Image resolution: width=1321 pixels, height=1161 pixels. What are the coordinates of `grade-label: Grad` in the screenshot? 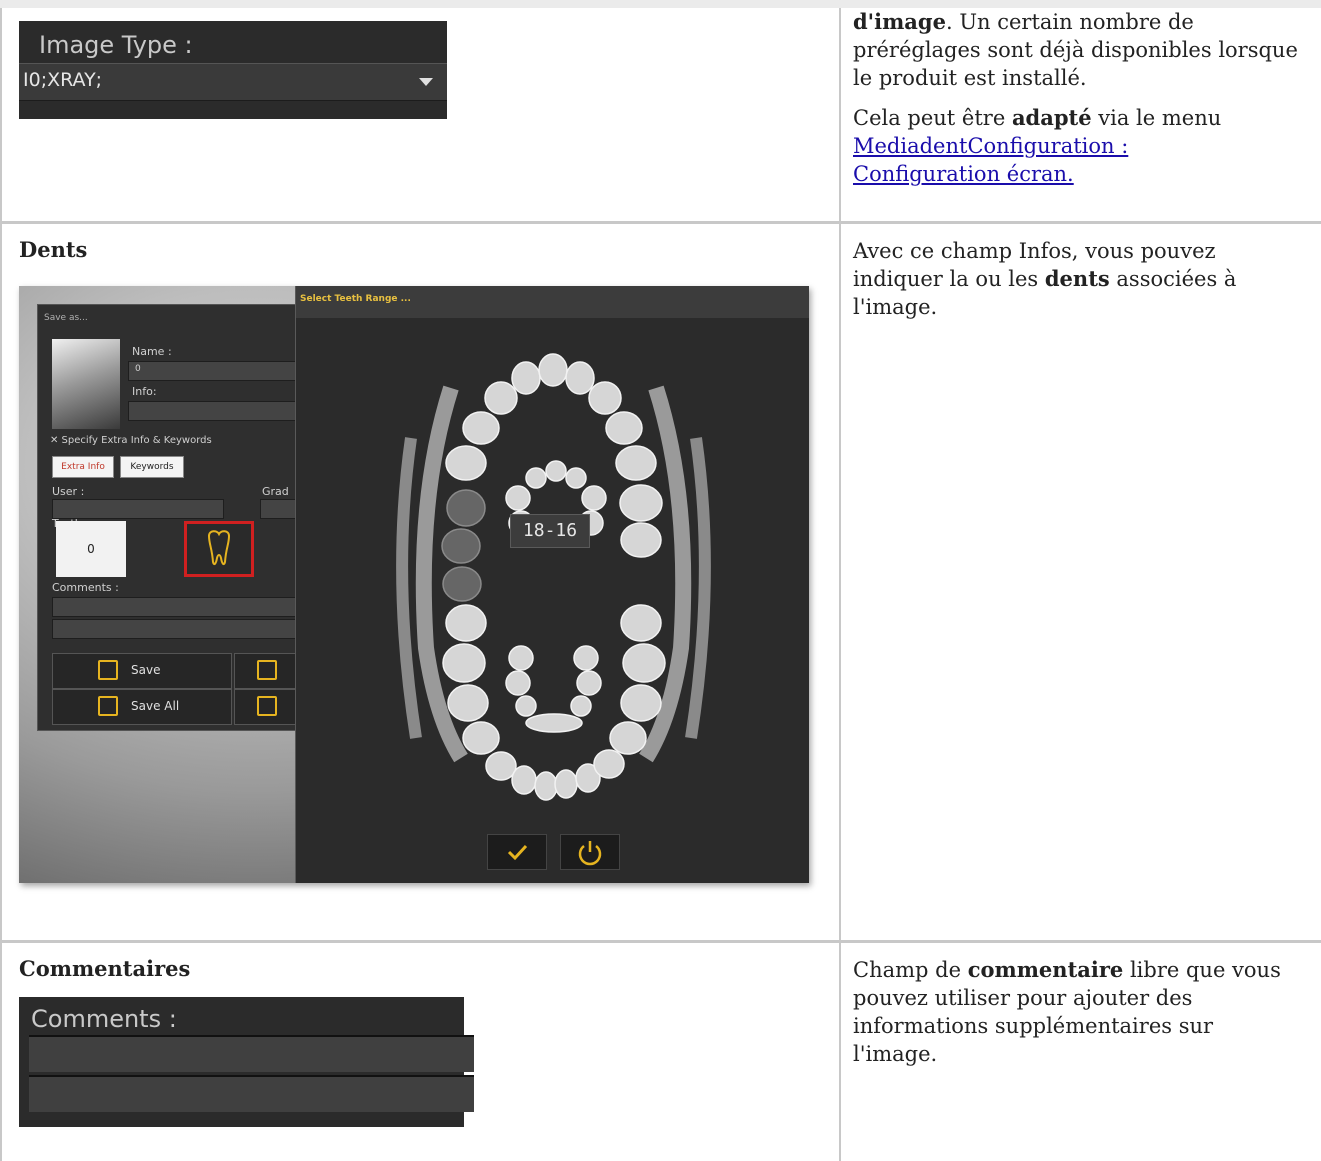 It's located at (275, 491).